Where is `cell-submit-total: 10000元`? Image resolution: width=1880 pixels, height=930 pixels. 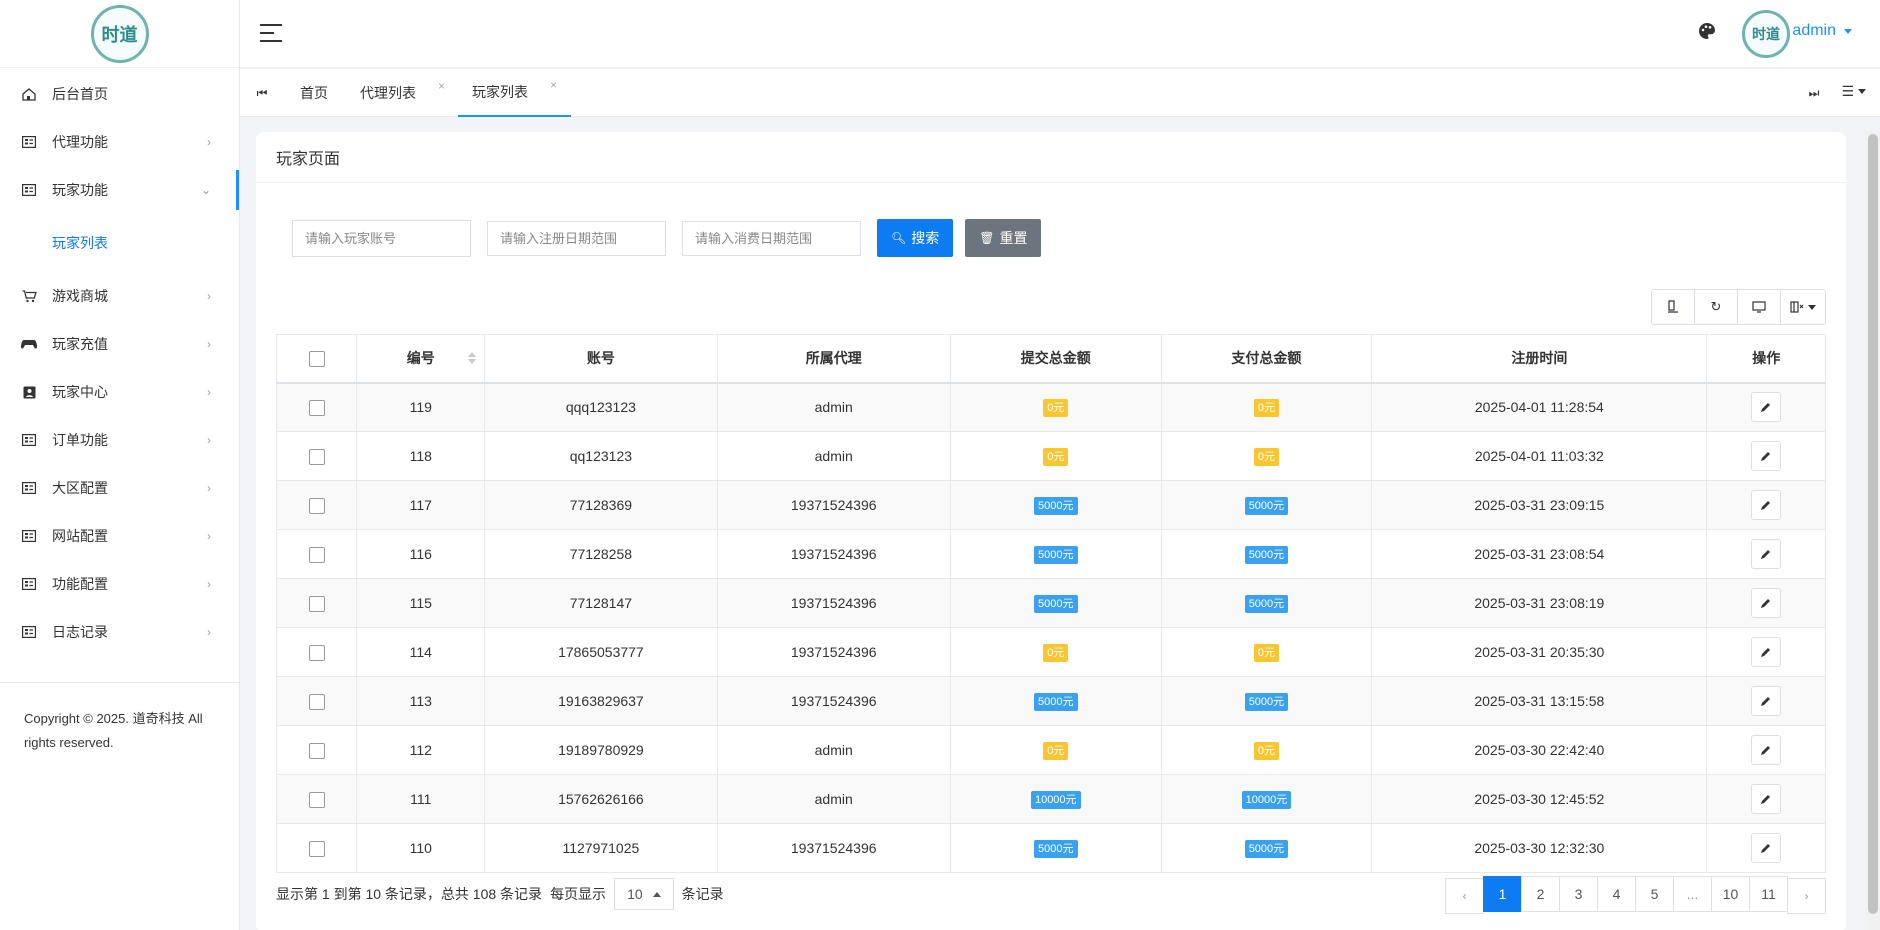
cell-submit-total: 10000元 is located at coordinates (1055, 799).